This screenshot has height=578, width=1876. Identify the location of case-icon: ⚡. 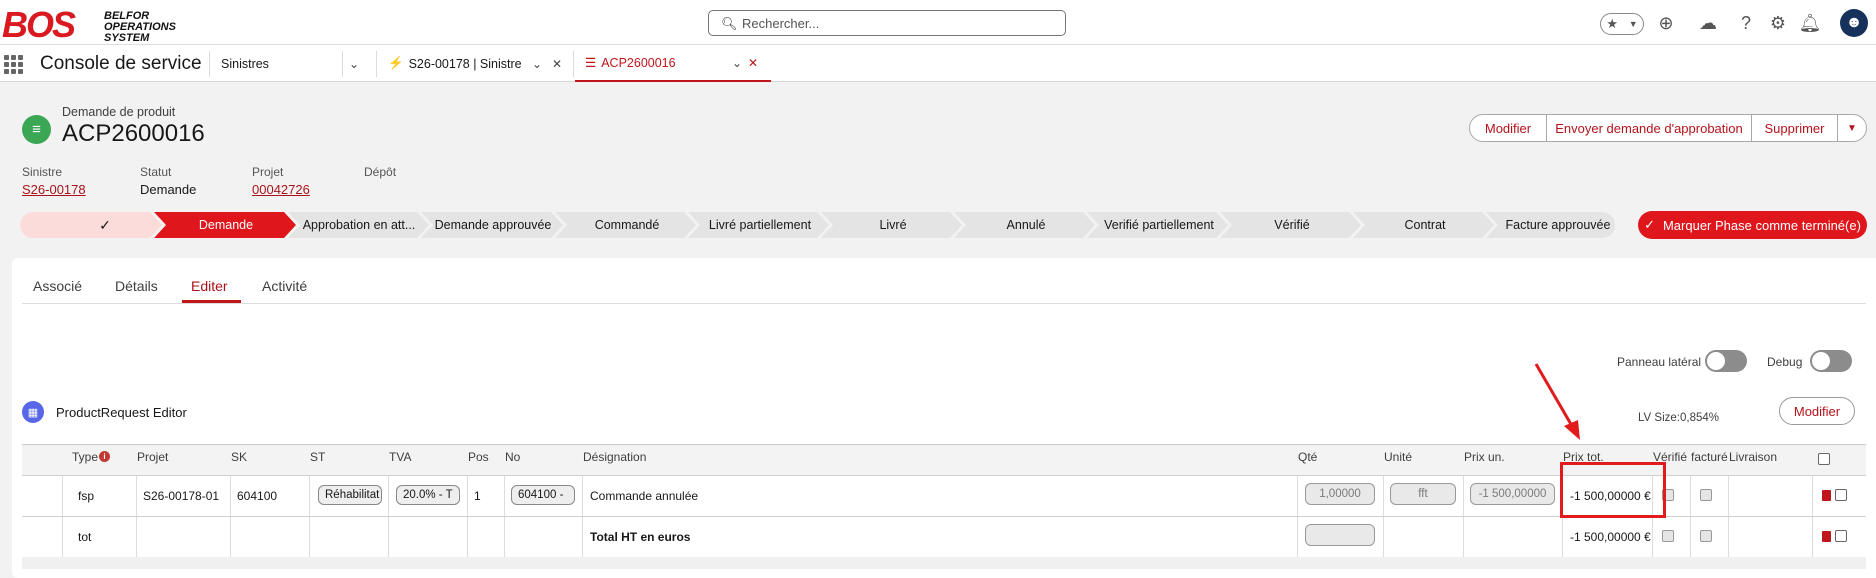
(396, 63).